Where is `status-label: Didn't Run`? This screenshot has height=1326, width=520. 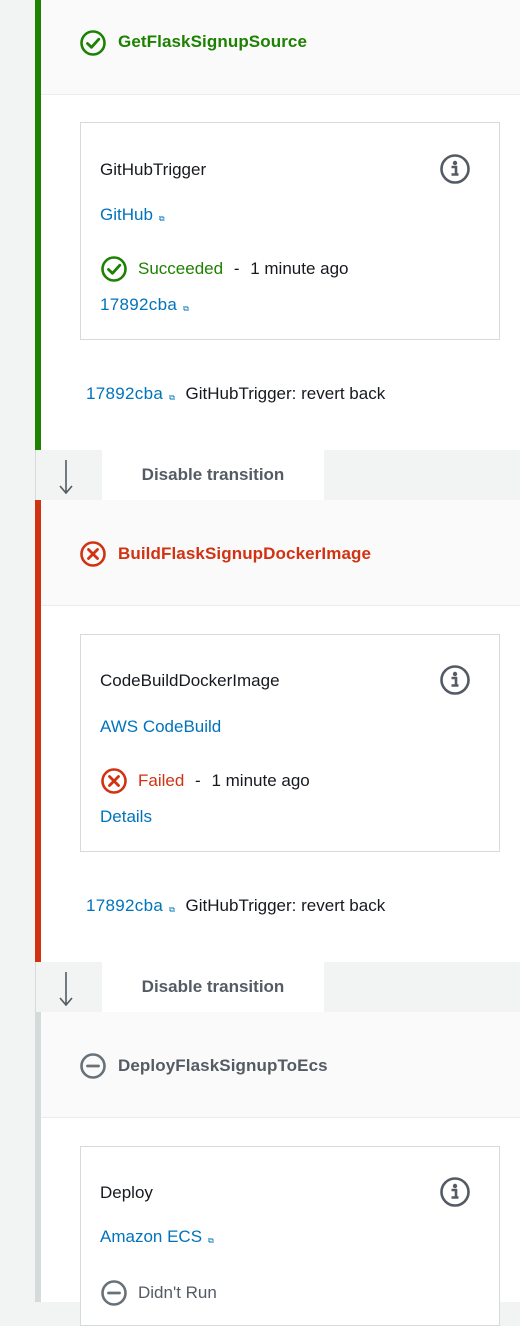 status-label: Didn't Run is located at coordinates (177, 1292).